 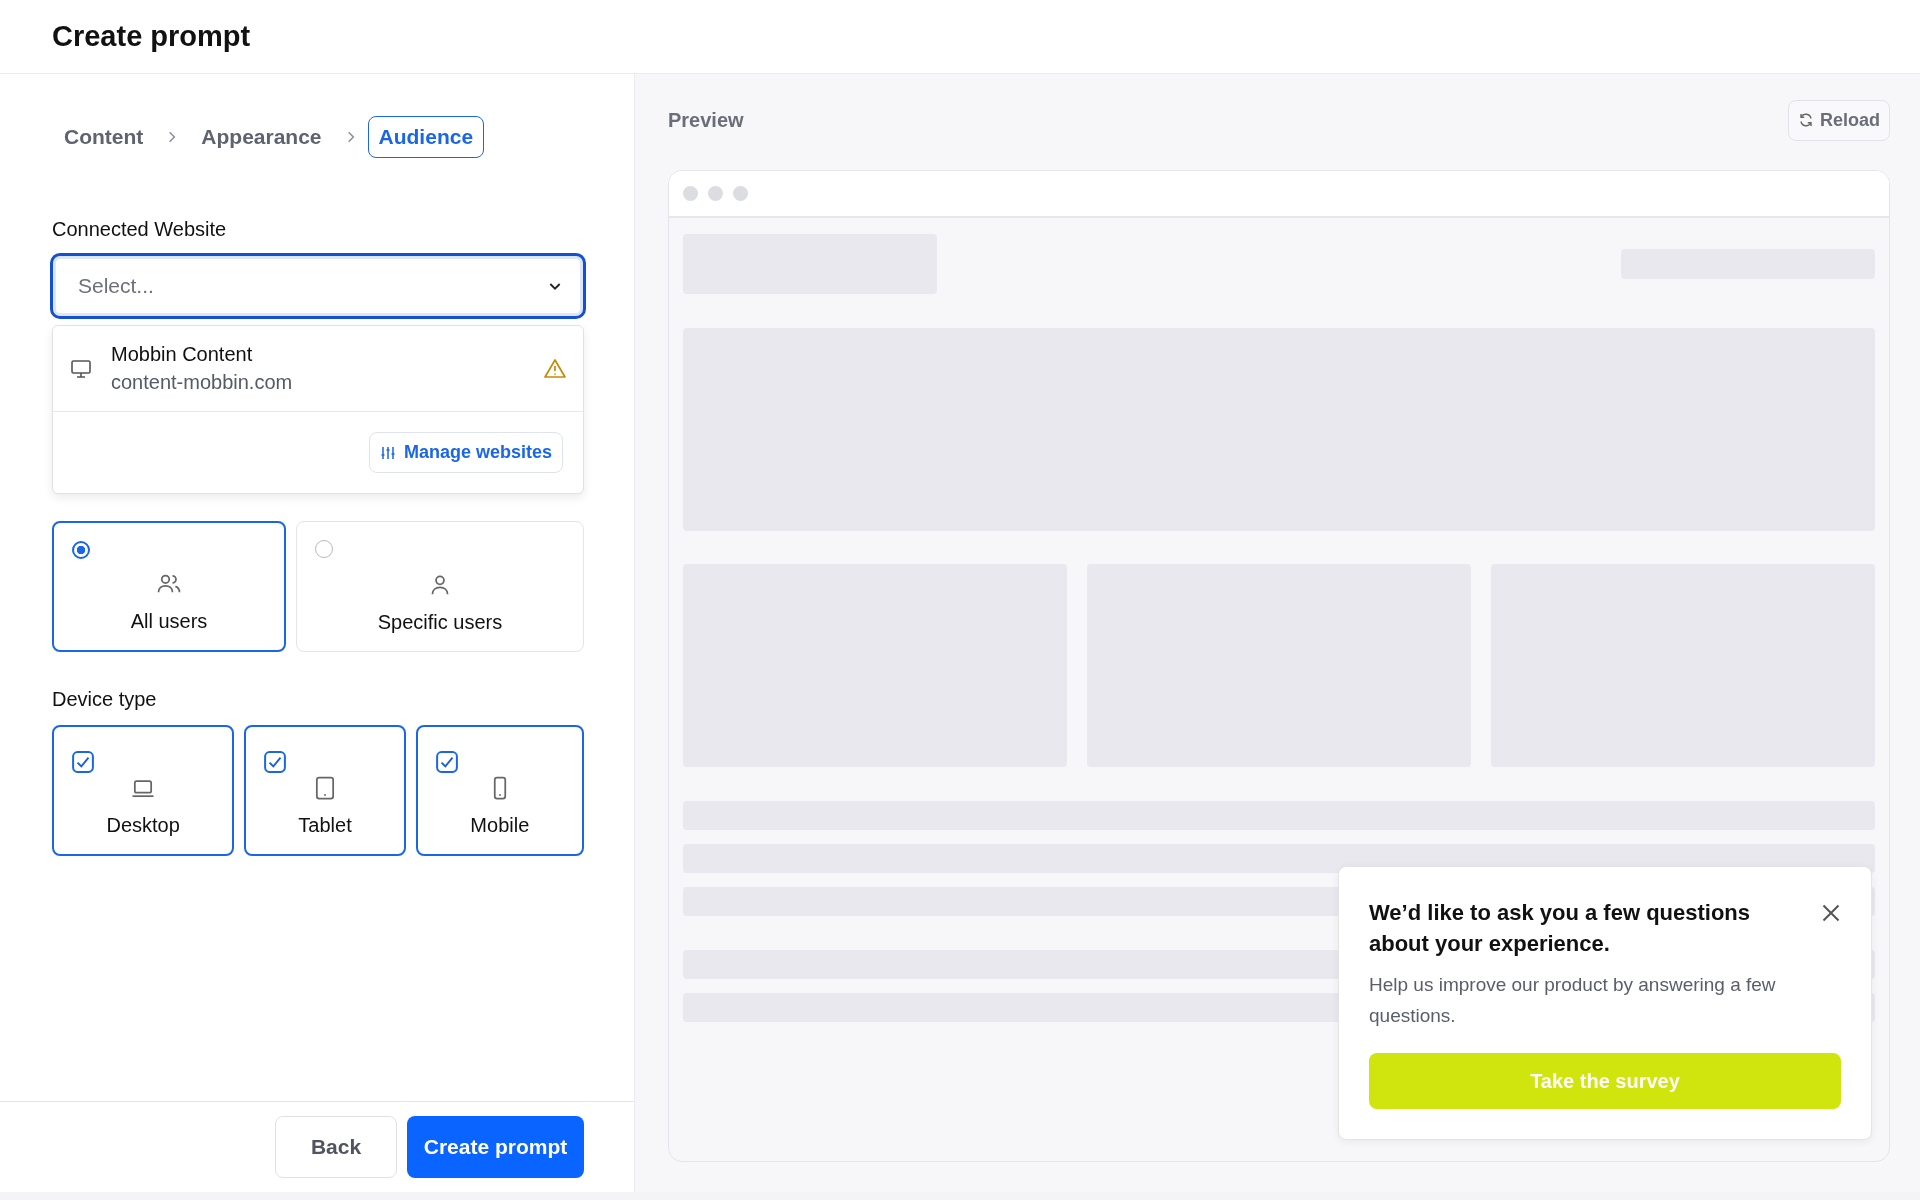 What do you see at coordinates (1806, 120) in the screenshot?
I see `refresh-icon` at bounding box center [1806, 120].